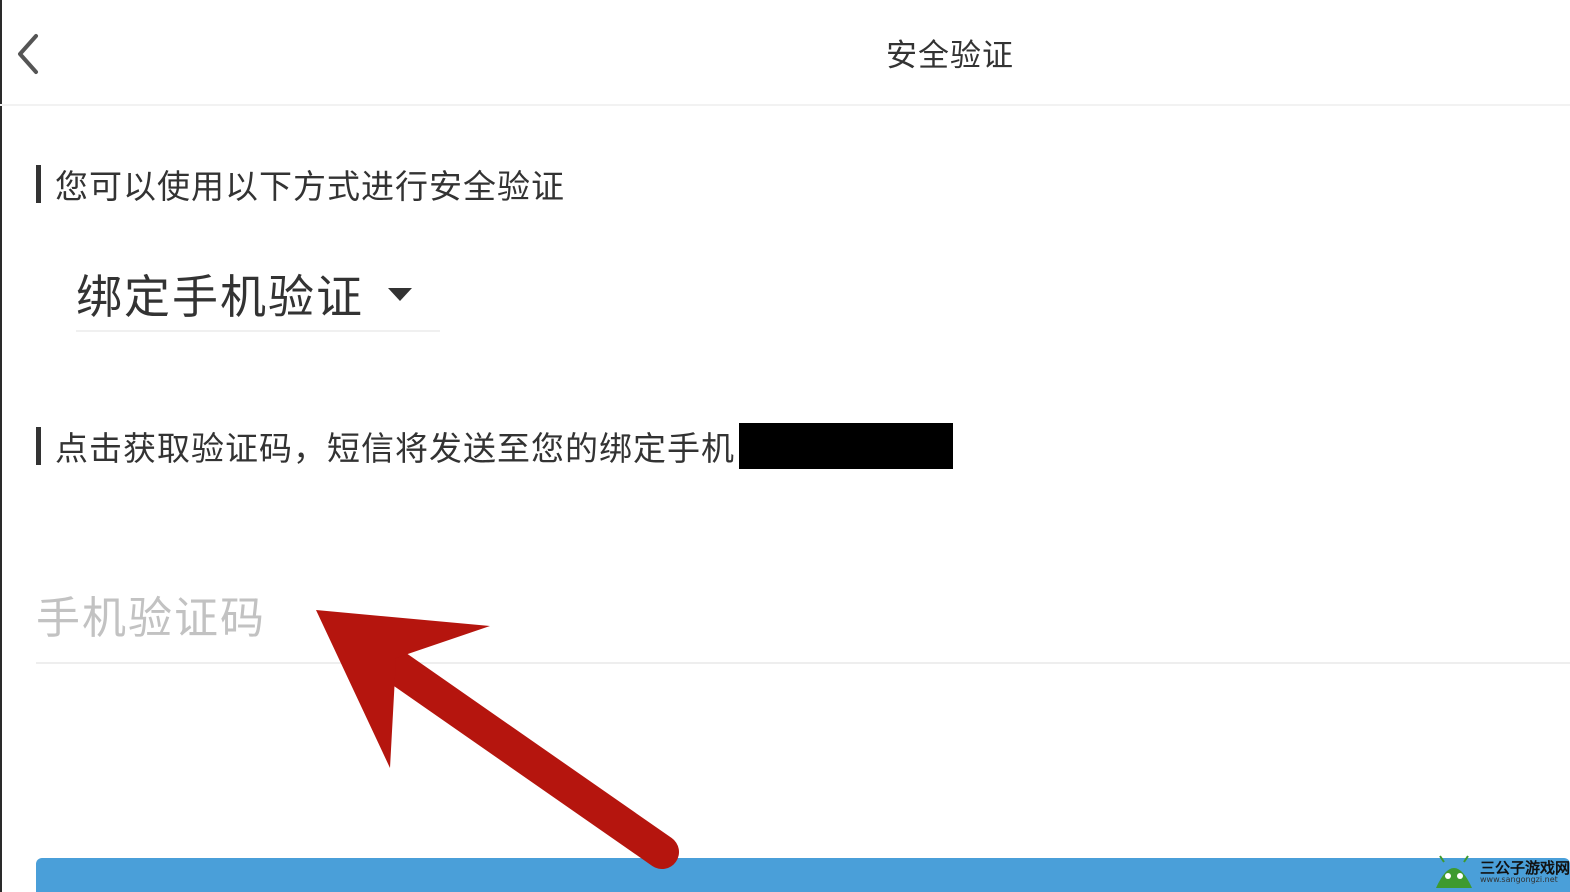  I want to click on watermark-url: www.sangongzi.net, so click(1518, 879).